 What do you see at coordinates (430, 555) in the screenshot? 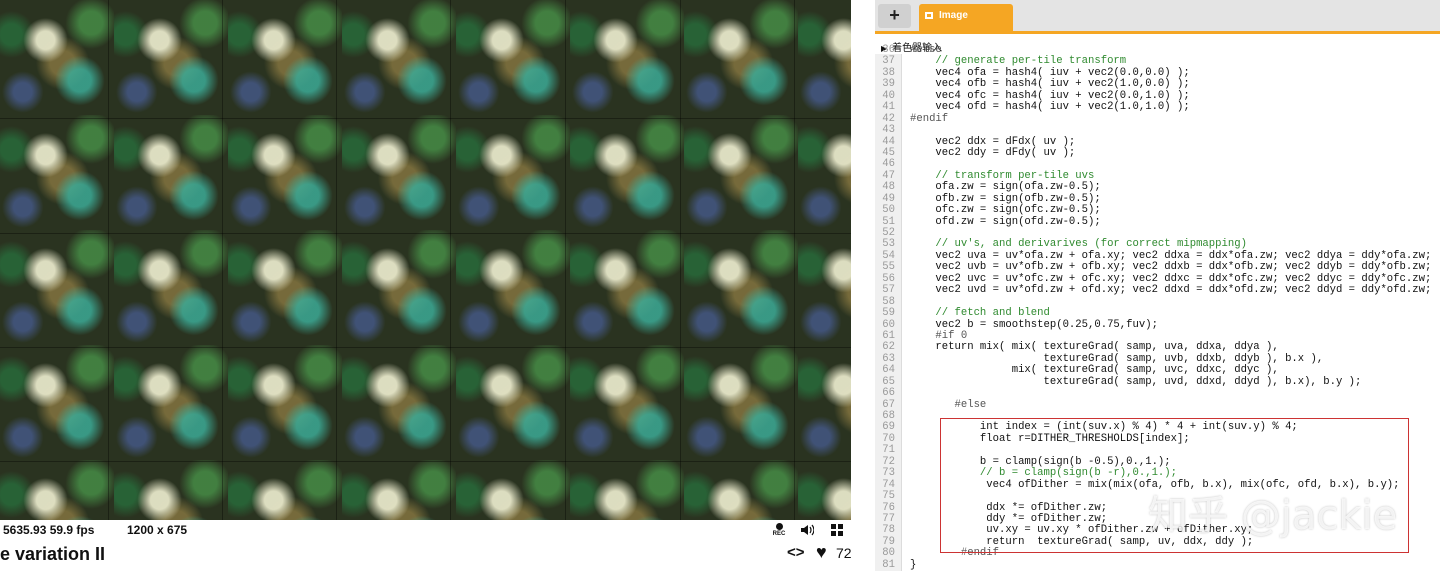
I see `shader-title-row: e variation II <> ♥ 72` at bounding box center [430, 555].